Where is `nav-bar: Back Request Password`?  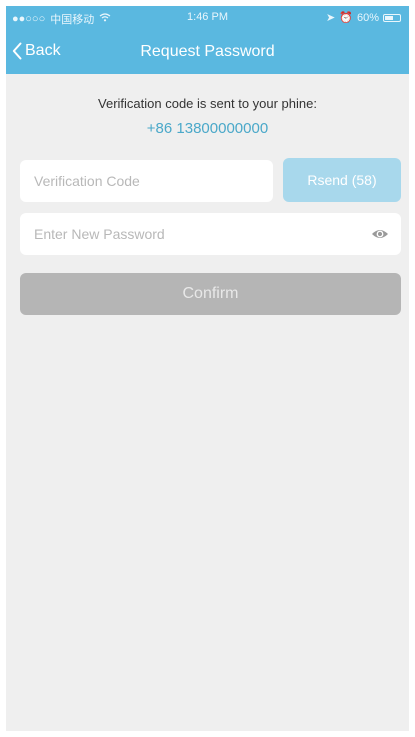
nav-bar: Back Request Password is located at coordinates (207, 51).